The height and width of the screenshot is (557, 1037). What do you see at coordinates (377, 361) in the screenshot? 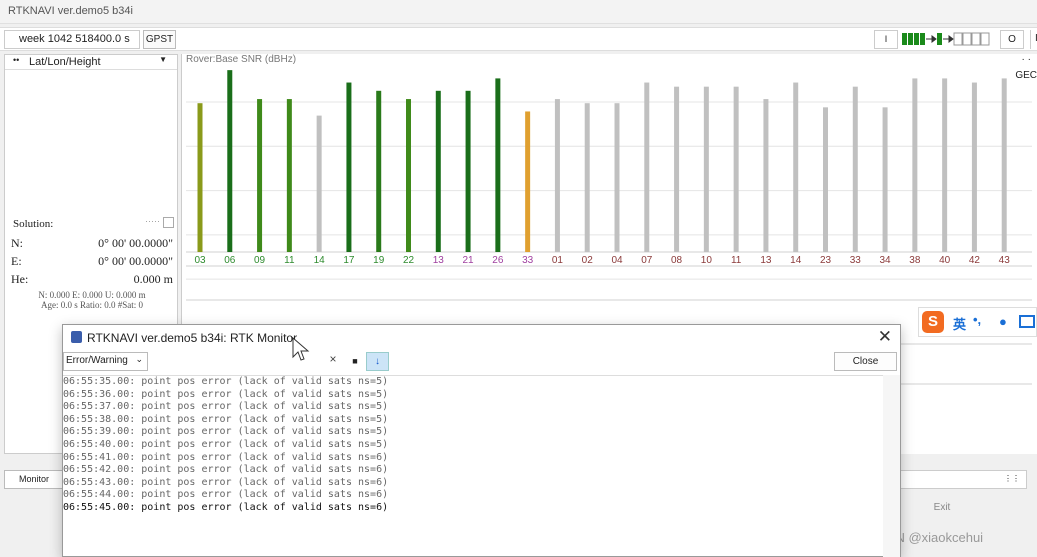
I see `scroll-down-button: ↓` at bounding box center [377, 361].